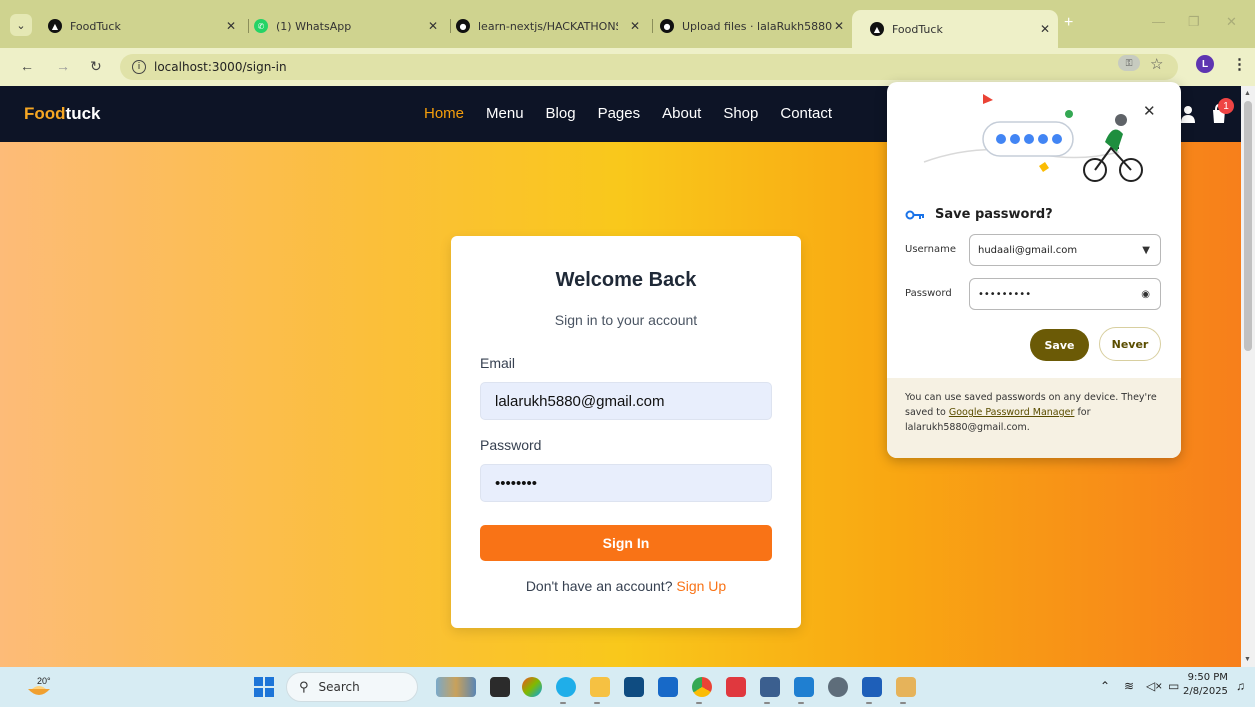 The image size is (1255, 707). I want to click on back-icon: ←, so click(27, 66).